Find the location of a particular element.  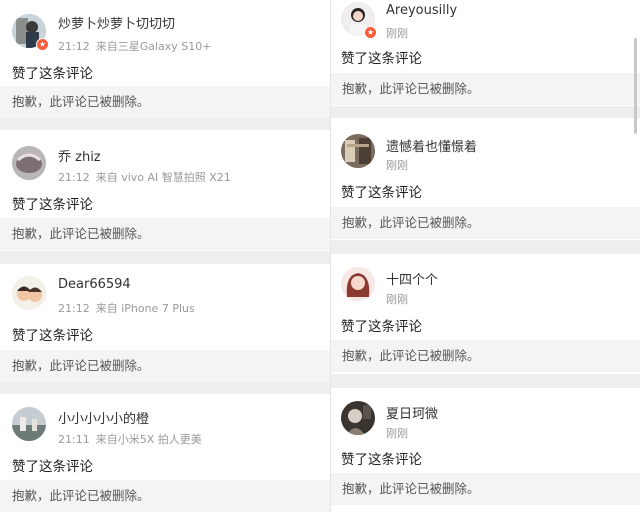

username: Areyousilly is located at coordinates (421, 10).